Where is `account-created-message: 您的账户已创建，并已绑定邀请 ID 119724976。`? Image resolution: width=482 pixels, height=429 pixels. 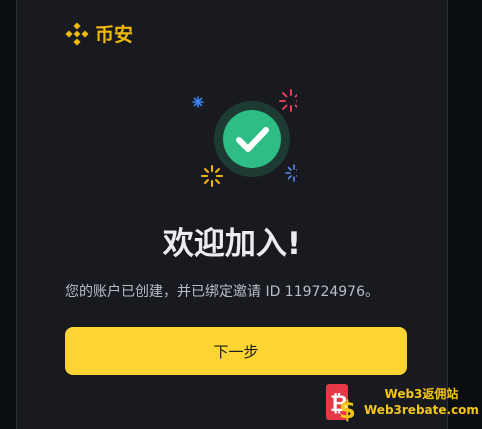 account-created-message: 您的账户已创建，并已绑定邀请 ID 119724976。 is located at coordinates (222, 292).